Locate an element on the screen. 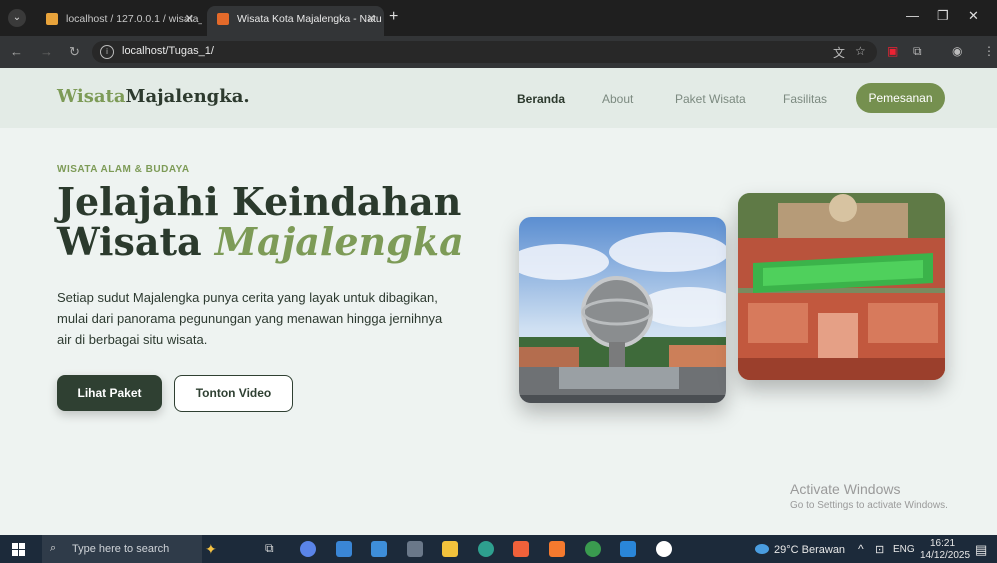 The width and height of the screenshot is (997, 563). hero-title: Jelajahi Keindahan Wisata Majalengka is located at coordinates (282, 222).